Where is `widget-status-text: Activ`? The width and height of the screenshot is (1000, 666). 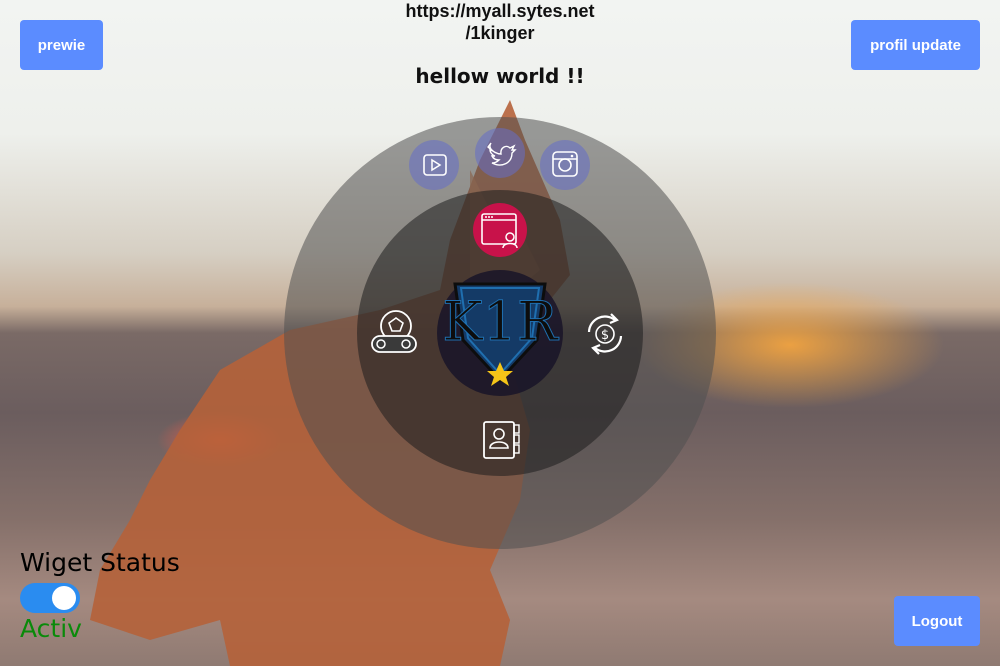 widget-status-text: Activ is located at coordinates (51, 628).